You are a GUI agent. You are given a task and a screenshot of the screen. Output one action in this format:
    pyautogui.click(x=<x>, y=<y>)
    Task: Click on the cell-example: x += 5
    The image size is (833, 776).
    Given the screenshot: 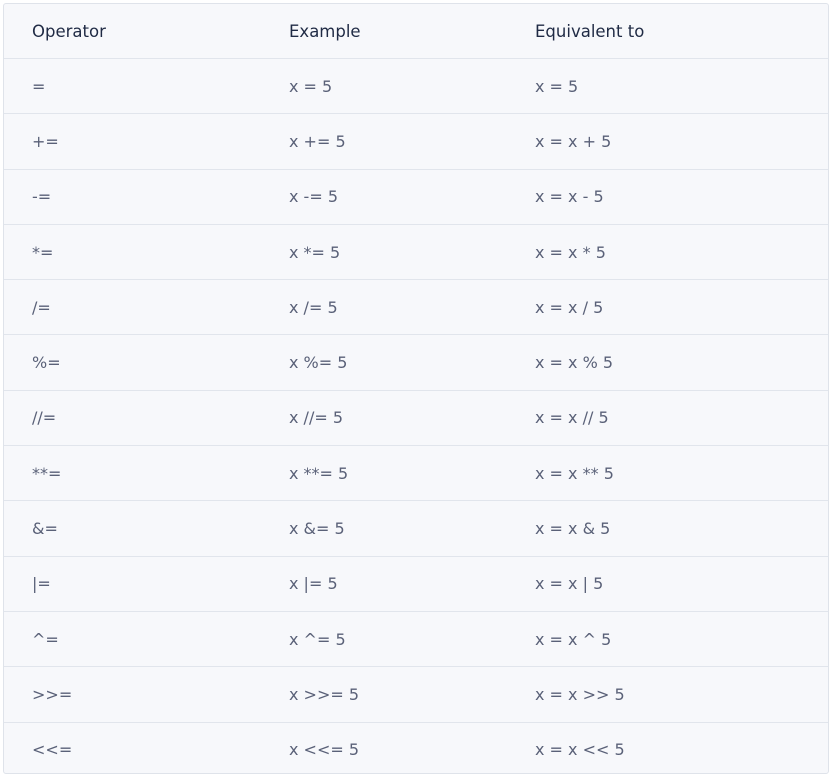 What is the action you would take?
    pyautogui.click(x=384, y=141)
    